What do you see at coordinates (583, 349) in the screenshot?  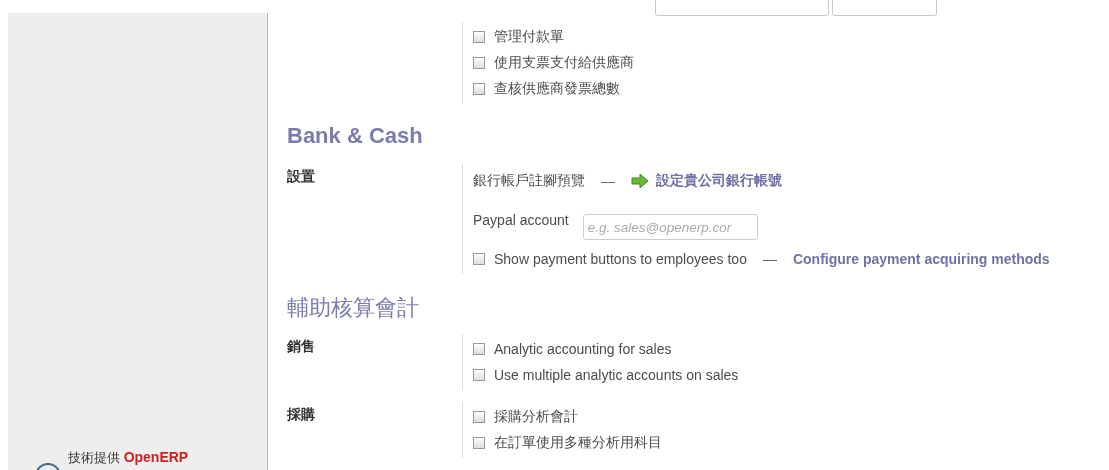 I see `option-label: Analytic accounting for sales` at bounding box center [583, 349].